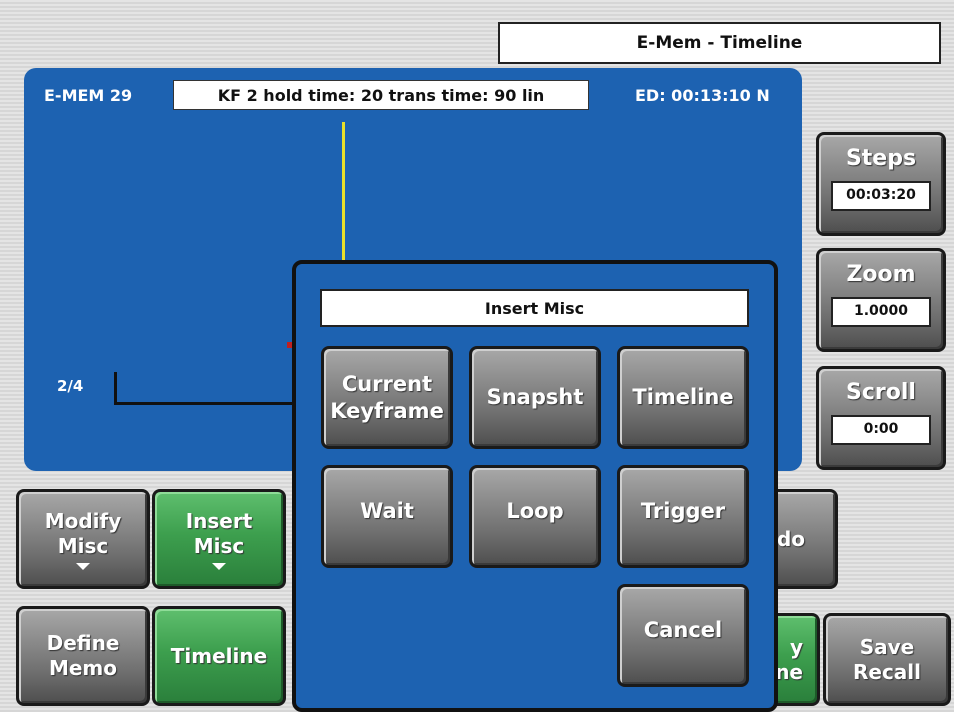  I want to click on scroll-button: Scroll 0:00, so click(881, 418).